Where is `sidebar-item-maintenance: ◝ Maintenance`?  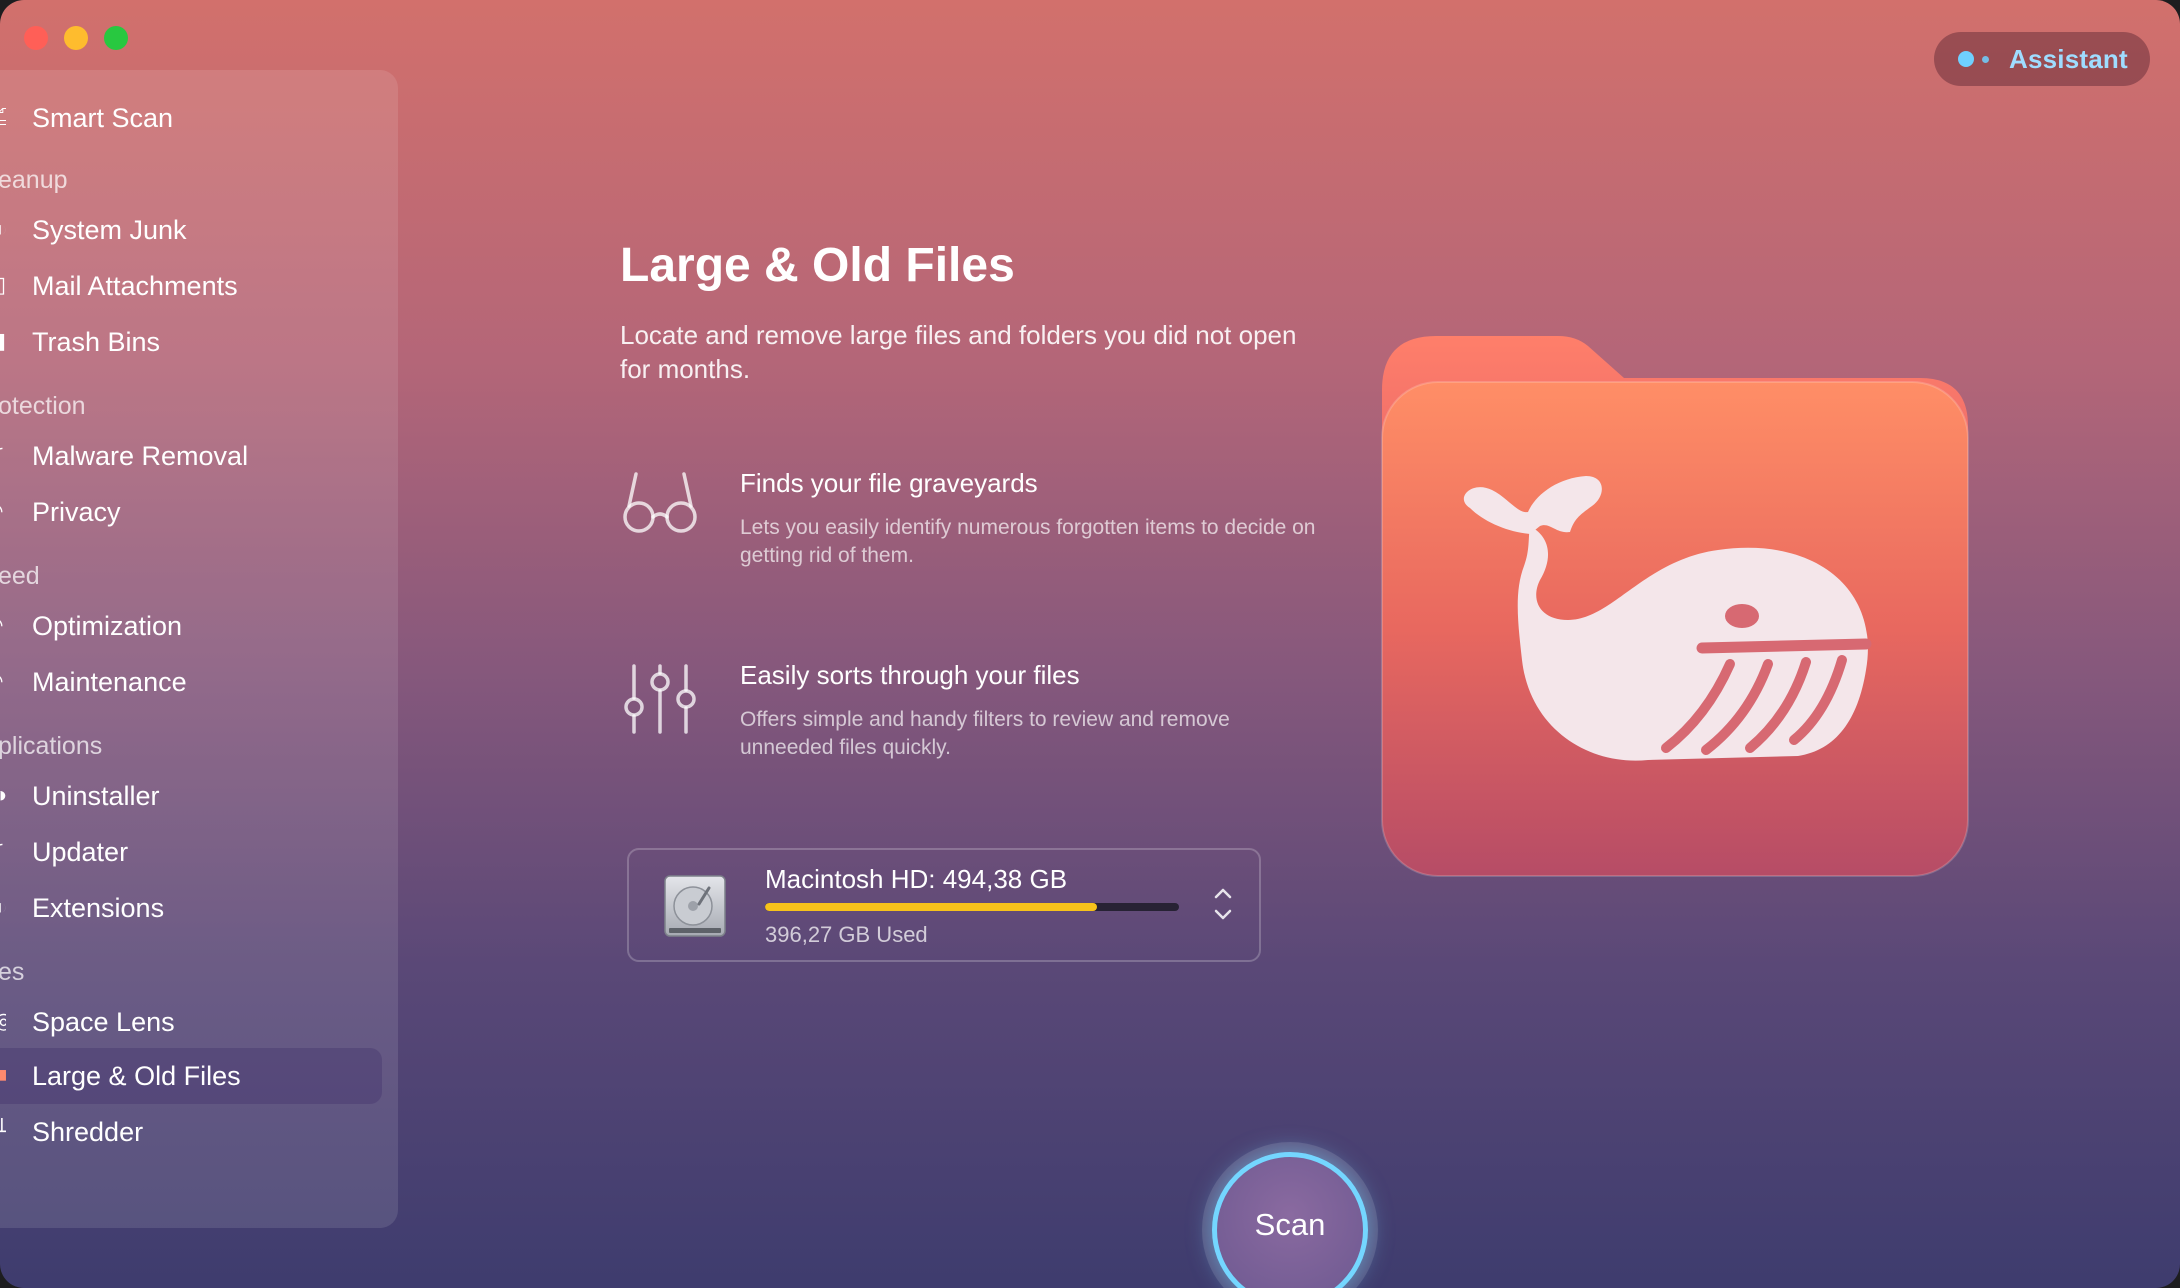
sidebar-item-maintenance: ◝ Maintenance is located at coordinates (191, 682).